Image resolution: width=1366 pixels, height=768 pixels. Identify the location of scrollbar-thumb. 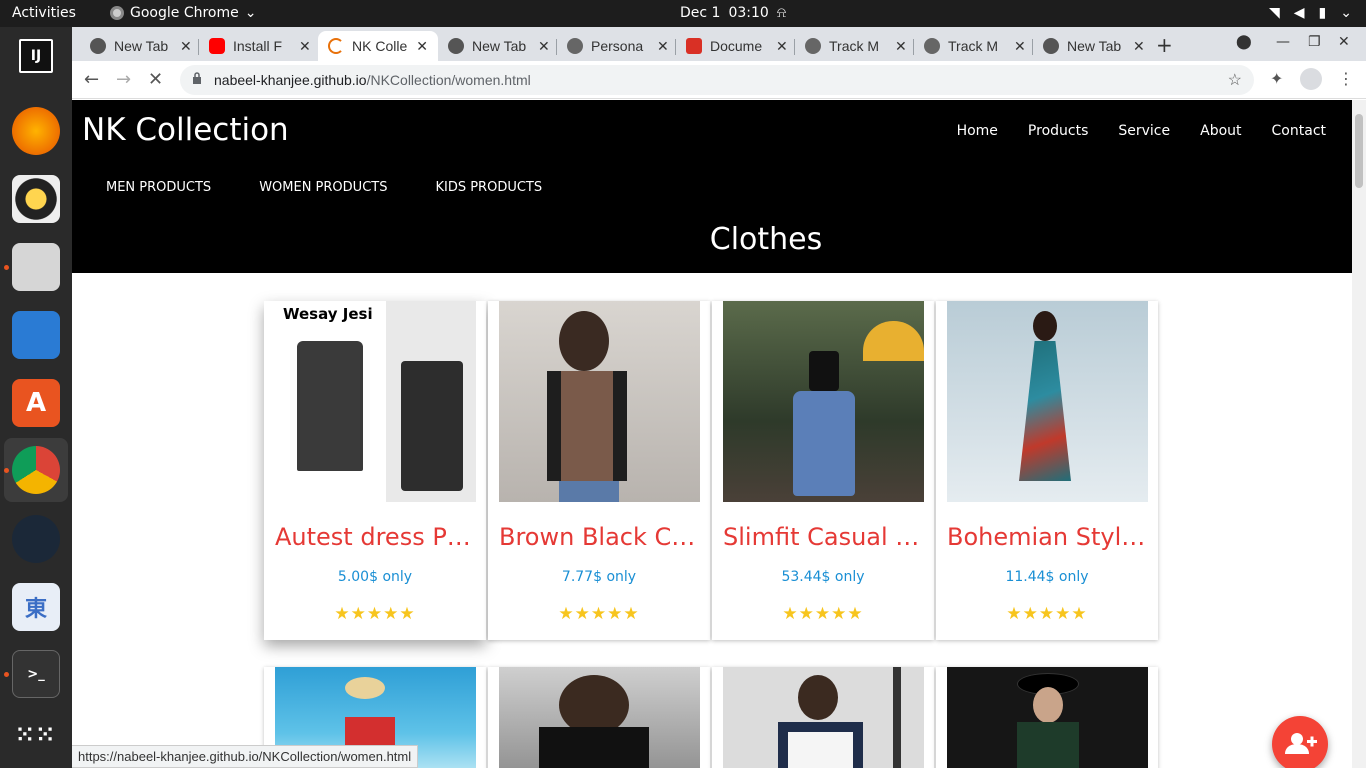
(1359, 151).